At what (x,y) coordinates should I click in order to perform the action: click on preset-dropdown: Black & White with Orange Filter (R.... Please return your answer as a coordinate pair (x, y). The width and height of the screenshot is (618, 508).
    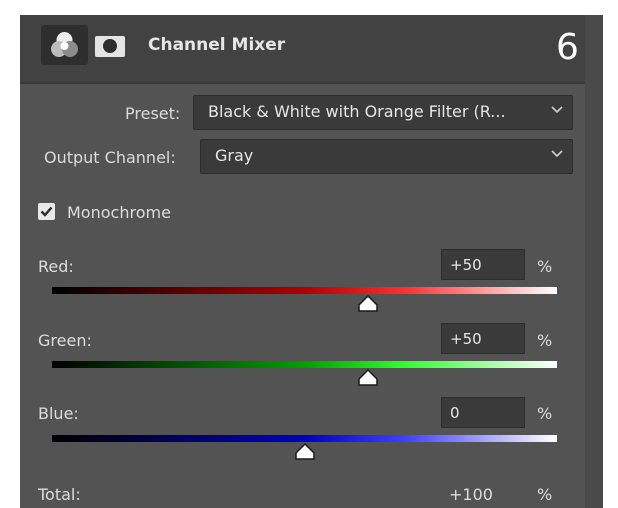
    Looking at the image, I should click on (383, 112).